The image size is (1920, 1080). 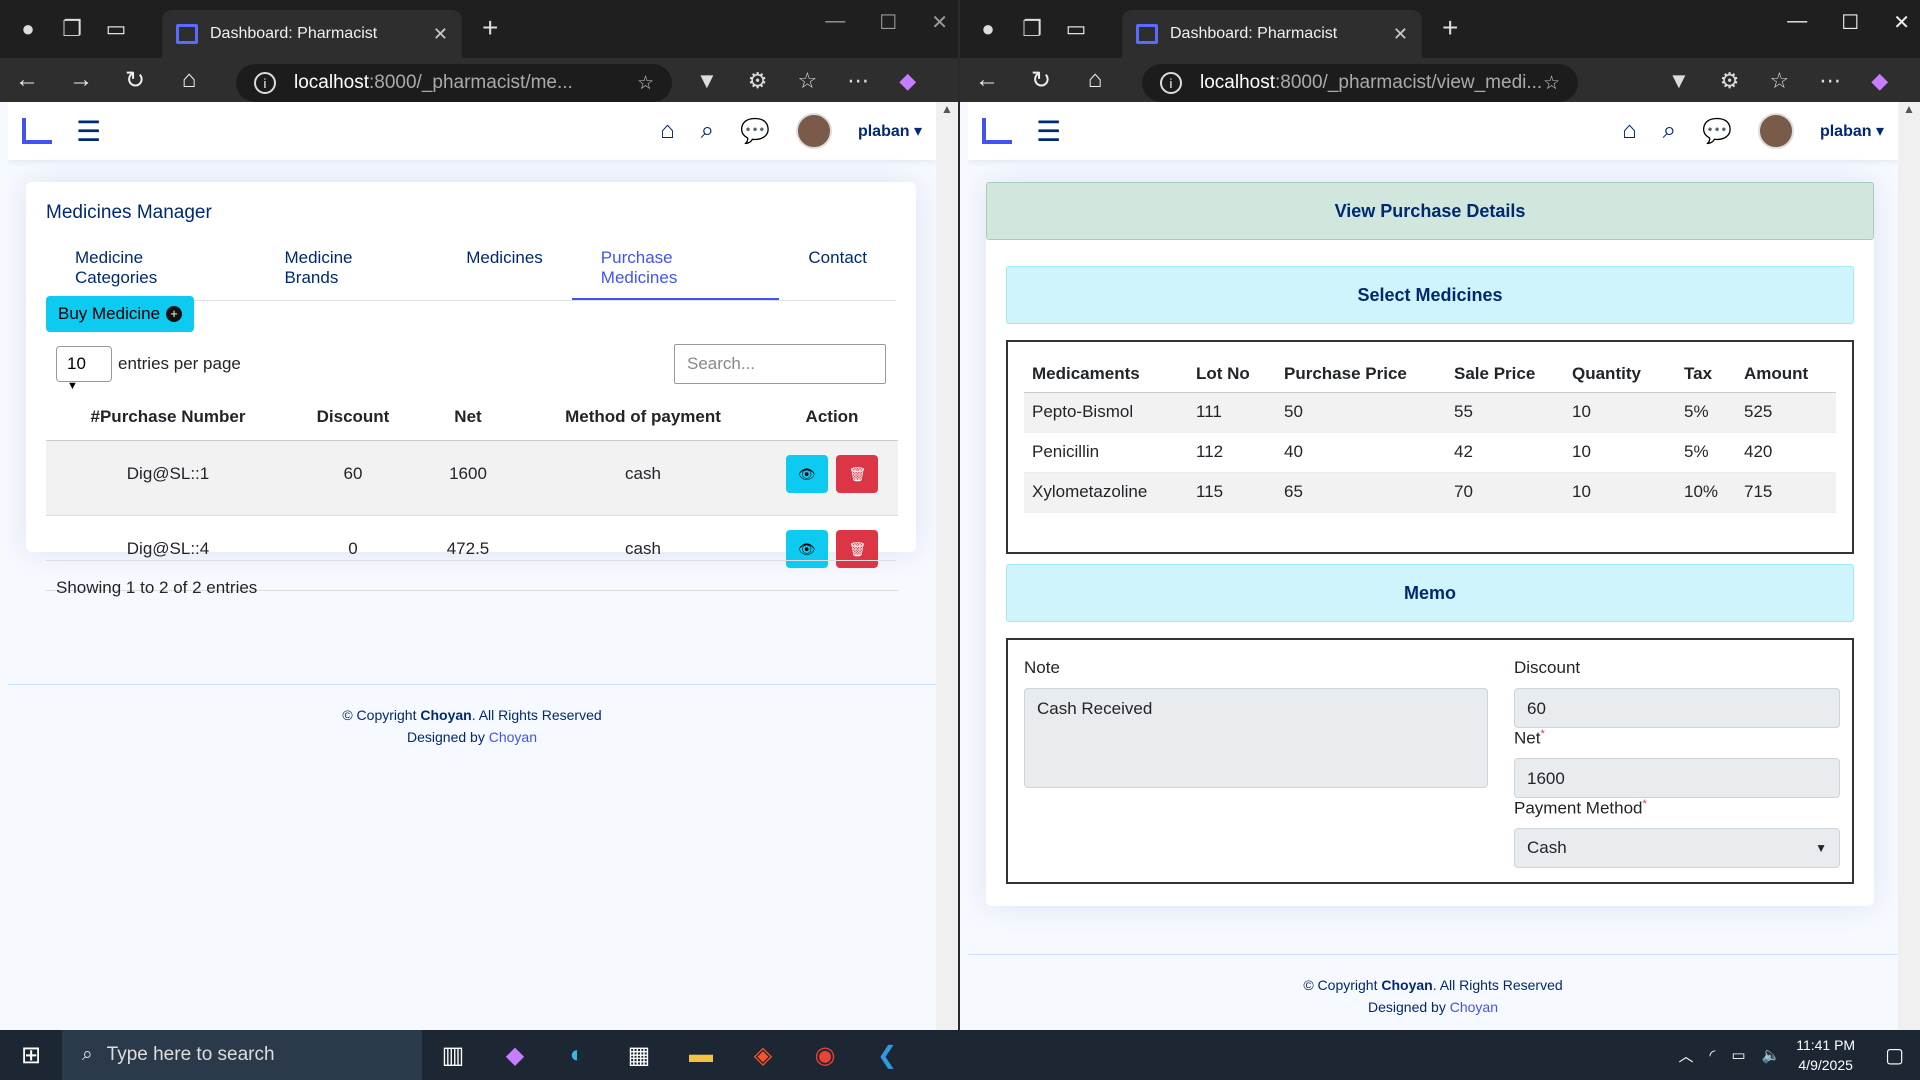 I want to click on buy-medicine-button: Buy Medicine +, so click(x=120, y=314).